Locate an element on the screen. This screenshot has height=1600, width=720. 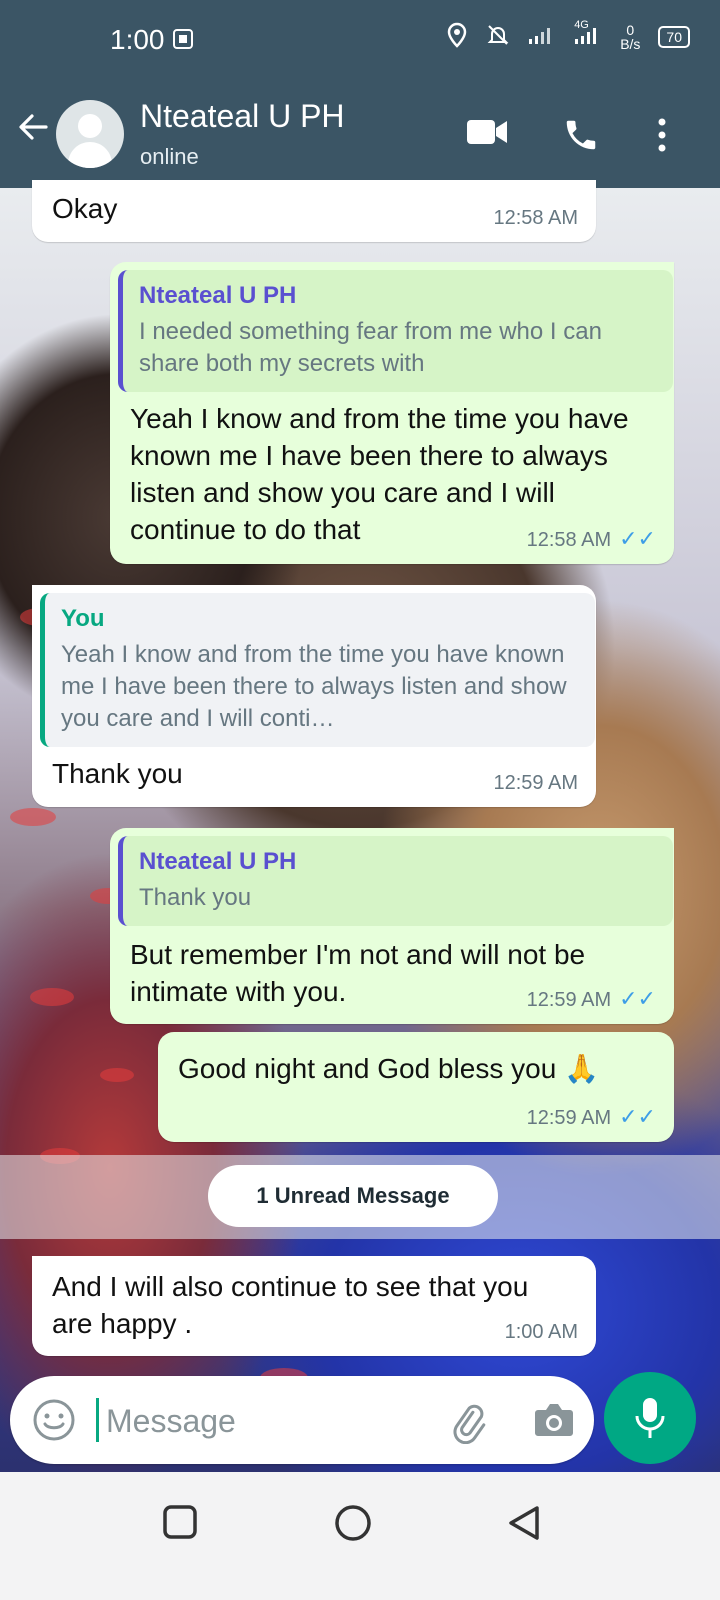
back-arrow-icon is located at coordinates (33, 131).